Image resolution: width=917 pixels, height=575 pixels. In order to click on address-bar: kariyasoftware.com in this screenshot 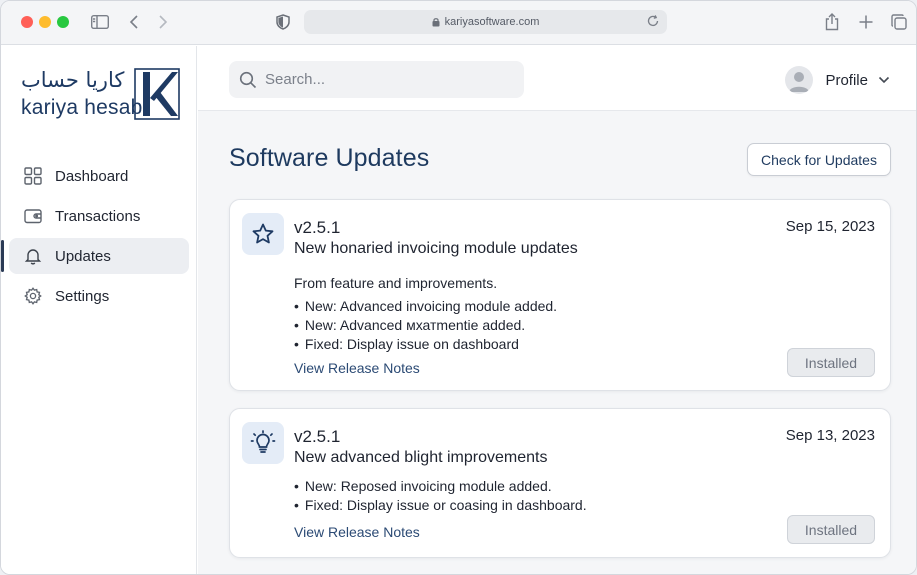, I will do `click(485, 22)`.